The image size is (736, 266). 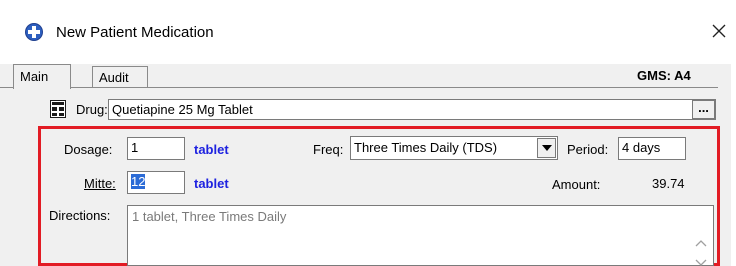 What do you see at coordinates (701, 261) in the screenshot?
I see `scroll-down-icon` at bounding box center [701, 261].